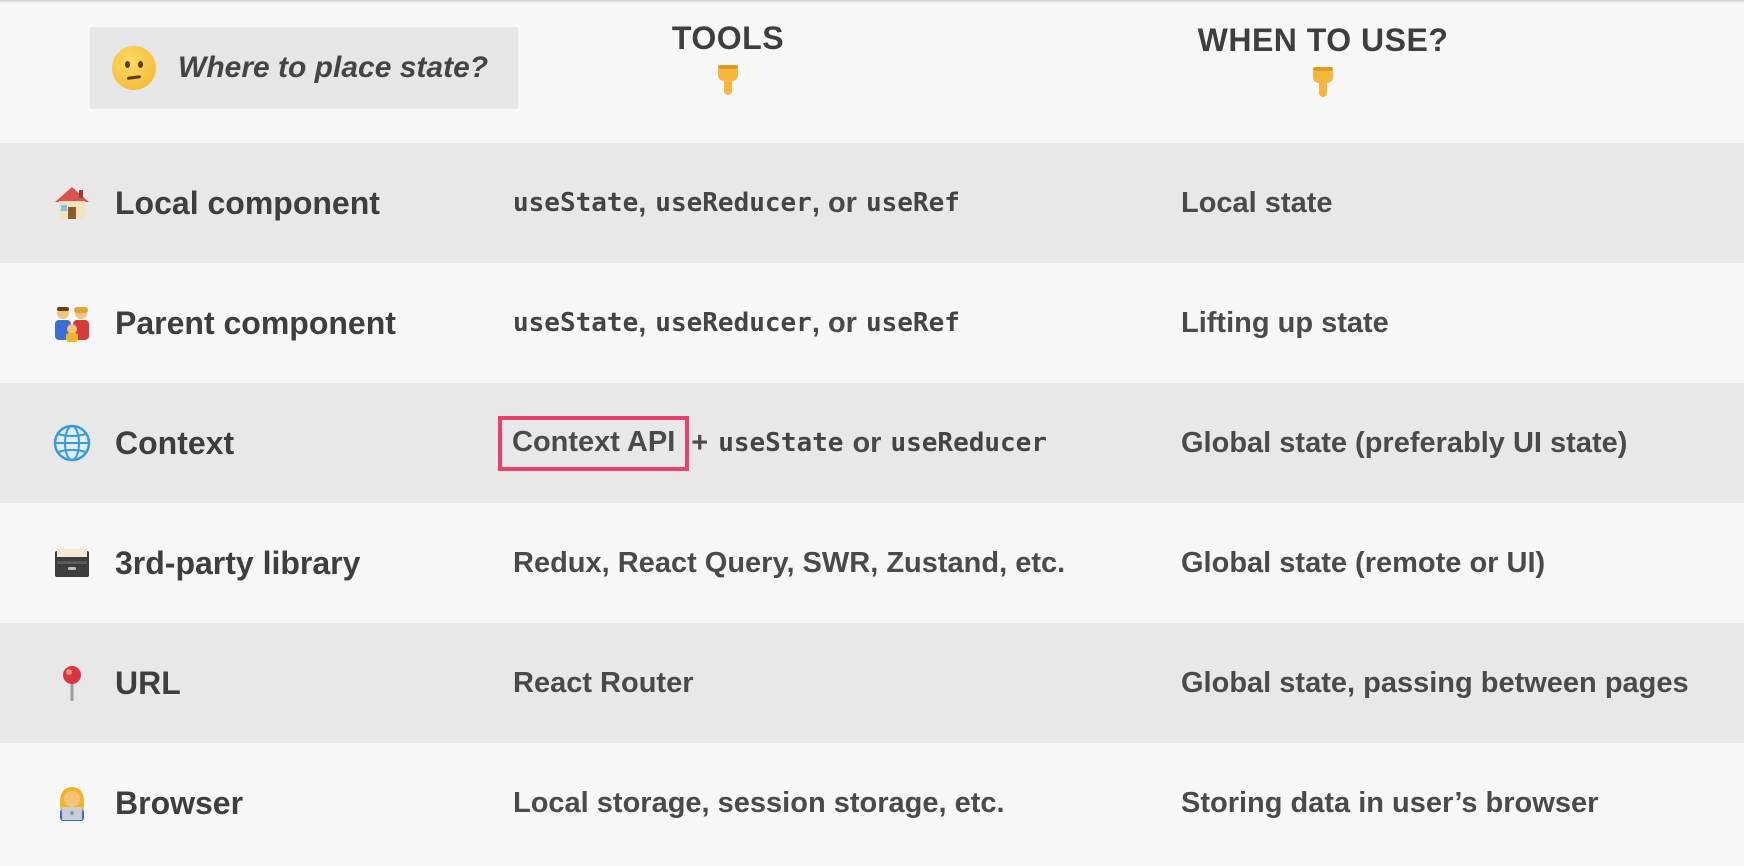 The height and width of the screenshot is (866, 1744). Describe the element at coordinates (789, 562) in the screenshot. I see `row-tools: Redux, React Query, SWR, Zustand, etc.` at that location.